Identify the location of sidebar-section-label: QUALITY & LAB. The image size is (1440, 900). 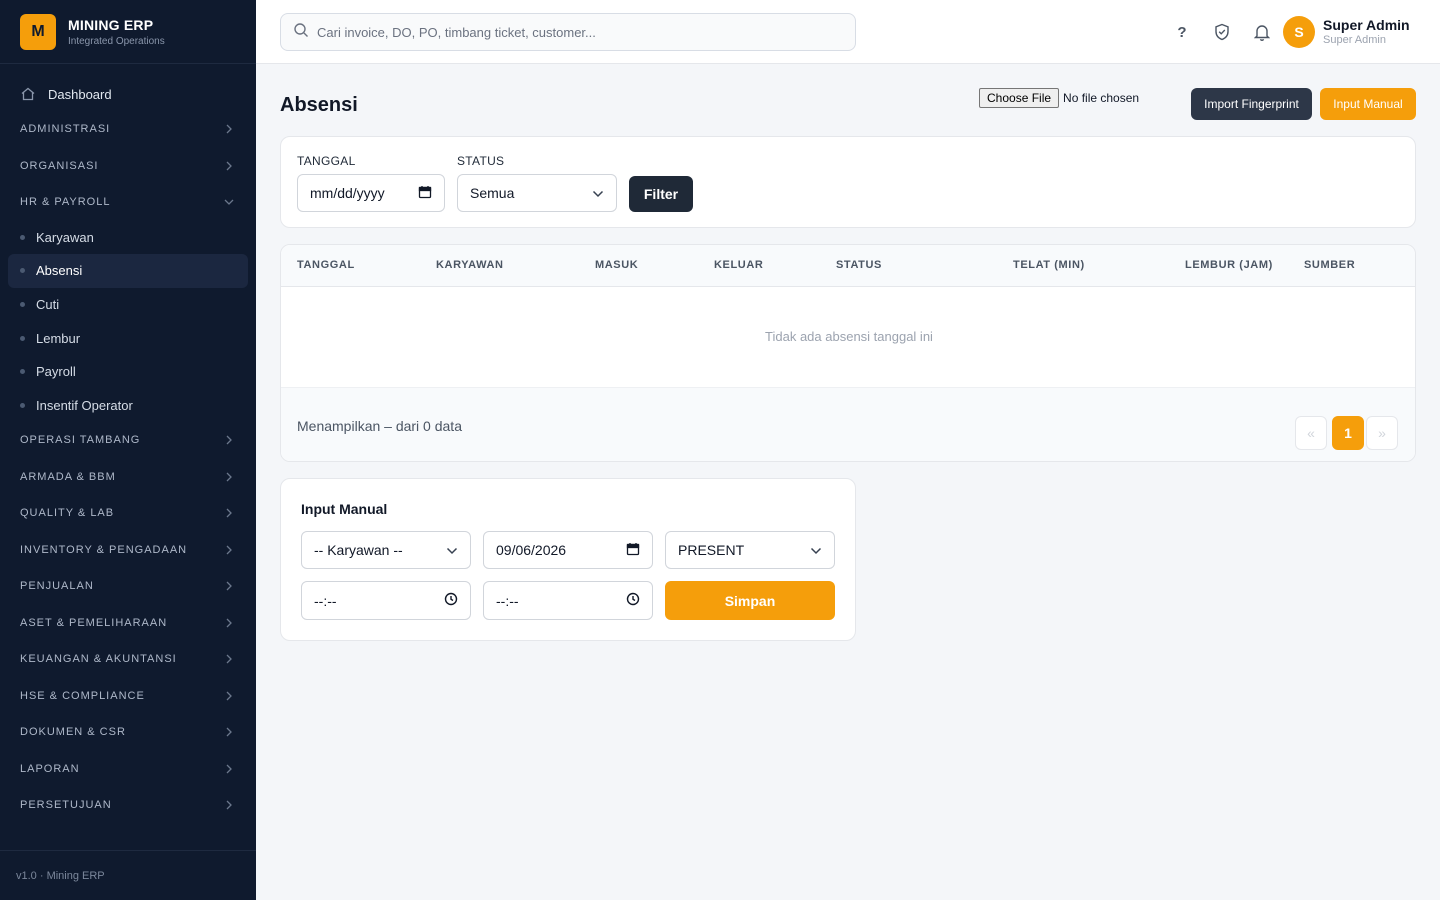
(67, 513).